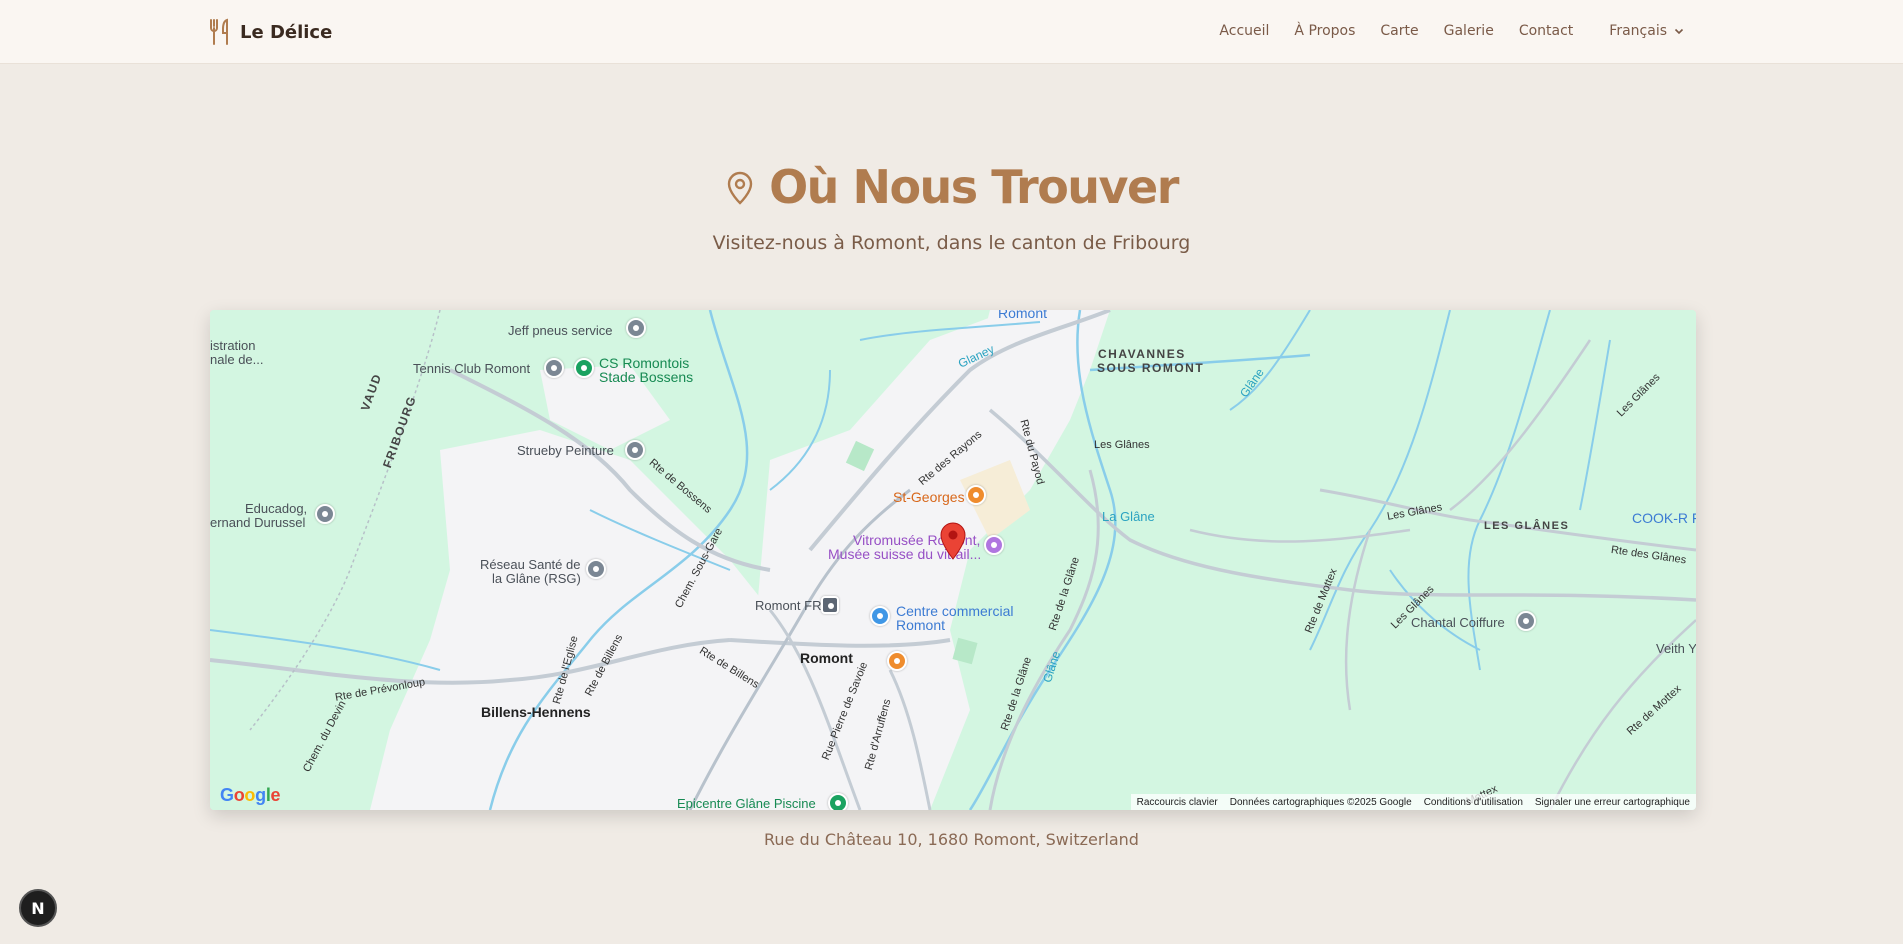 Image resolution: width=1903 pixels, height=944 pixels. I want to click on map-label-billens: Billens-Hennens, so click(536, 712).